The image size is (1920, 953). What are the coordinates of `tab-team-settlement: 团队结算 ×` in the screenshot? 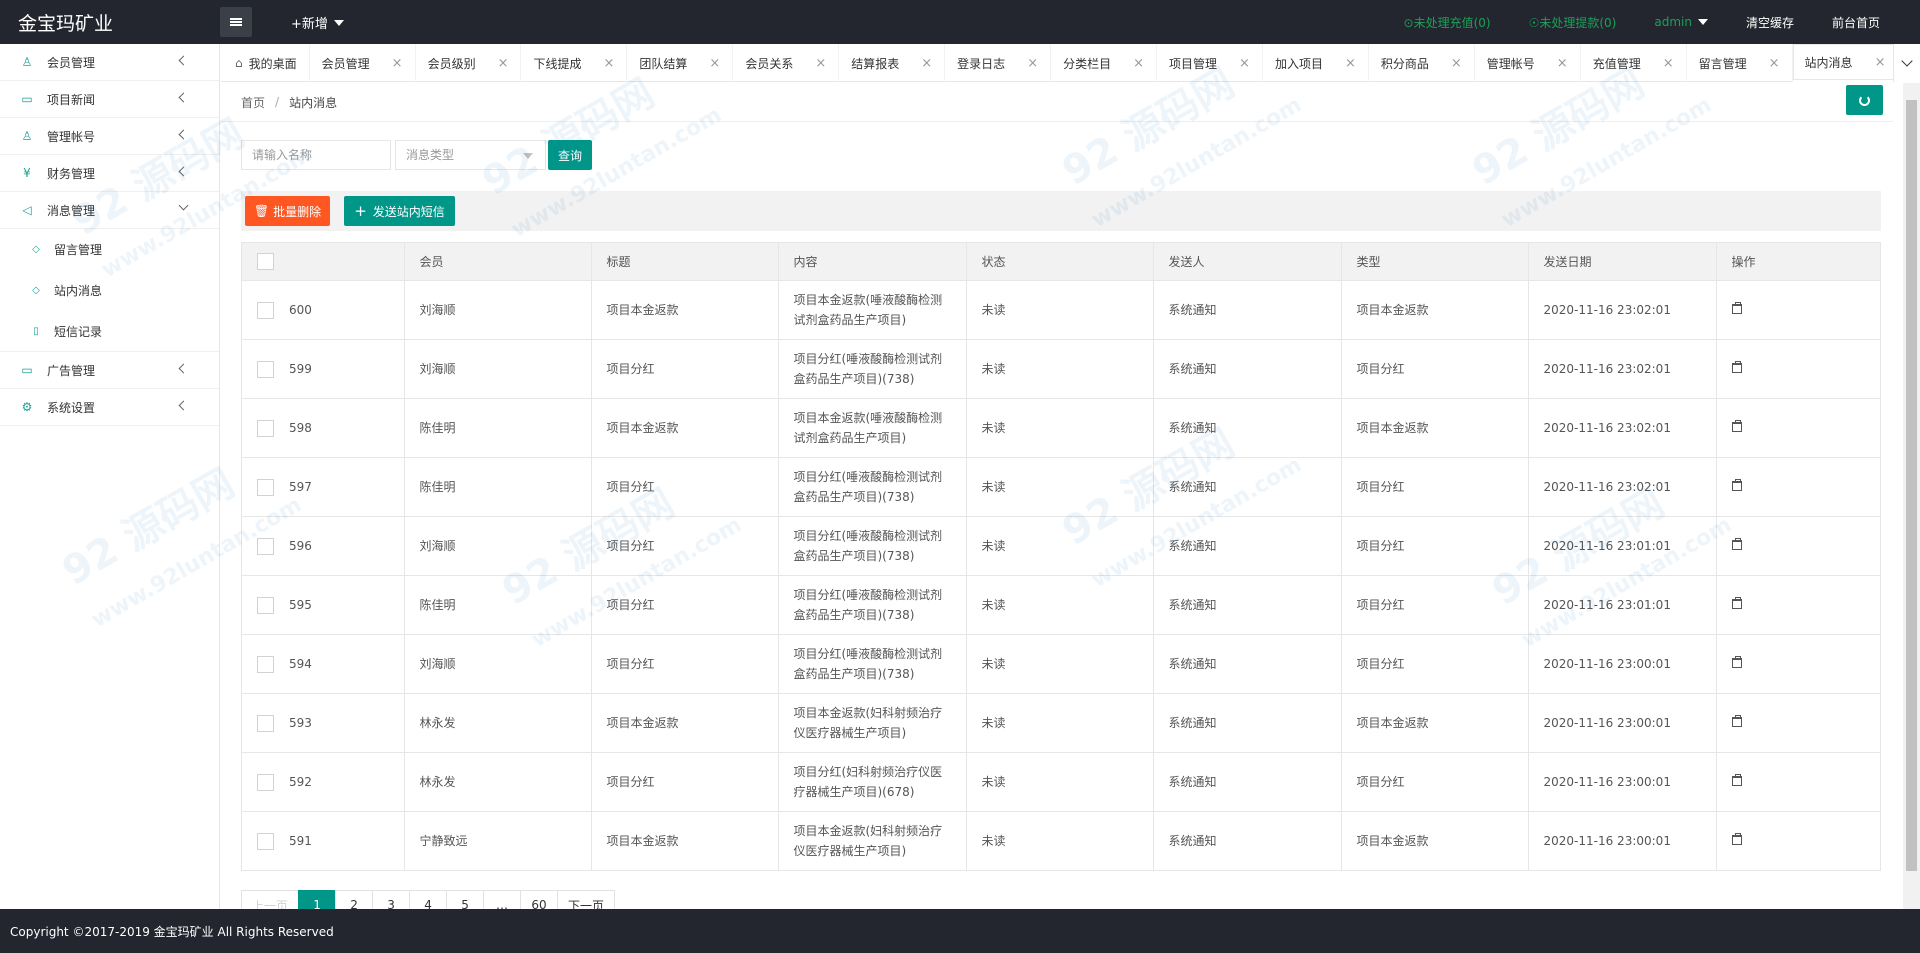 It's located at (680, 63).